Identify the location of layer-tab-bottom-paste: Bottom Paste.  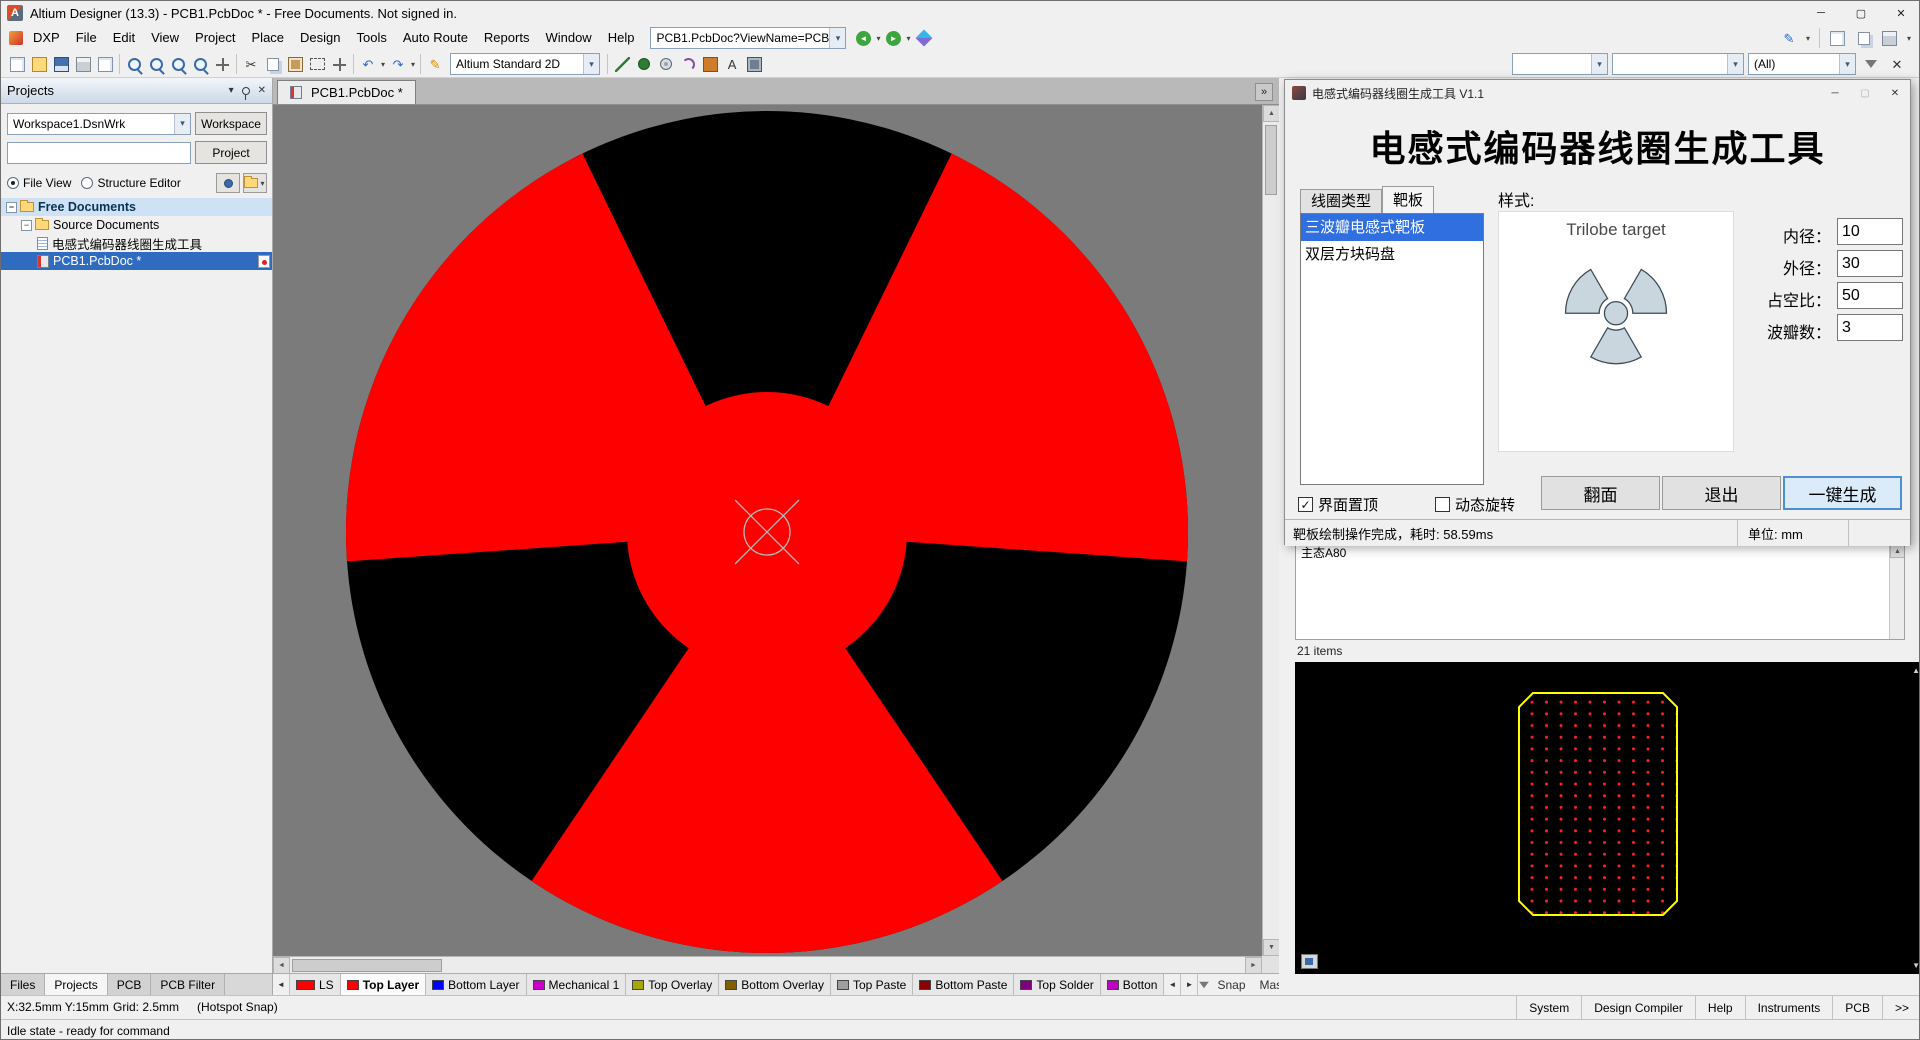
(964, 984).